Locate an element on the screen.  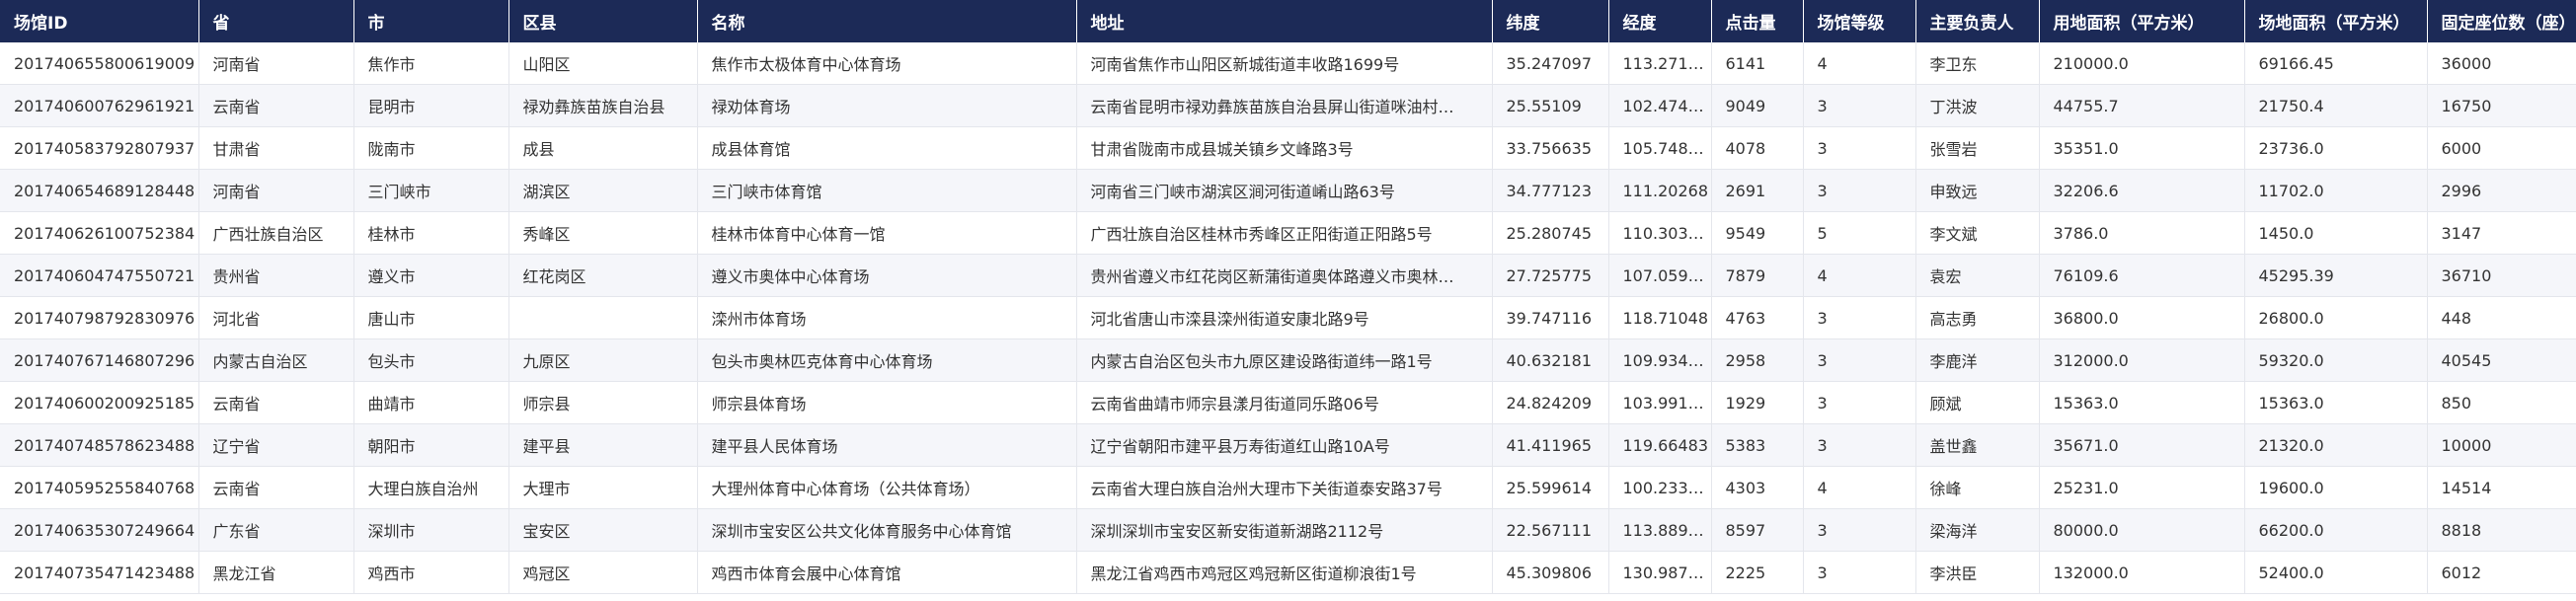
cell-venue-name: 深圳市宝安区公共文化体育服务中心体育馆 is located at coordinates (887, 530).